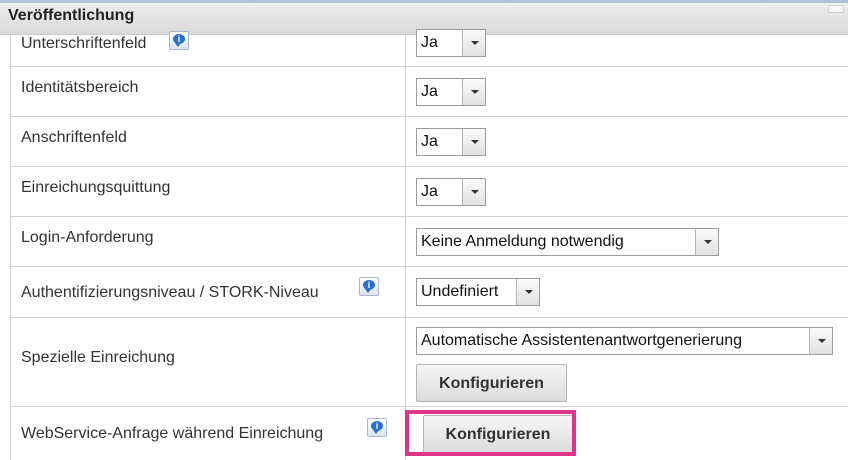 The height and width of the screenshot is (460, 848). Describe the element at coordinates (172, 433) in the screenshot. I see `row-label: WebService-Anfrage während Einreichung` at that location.